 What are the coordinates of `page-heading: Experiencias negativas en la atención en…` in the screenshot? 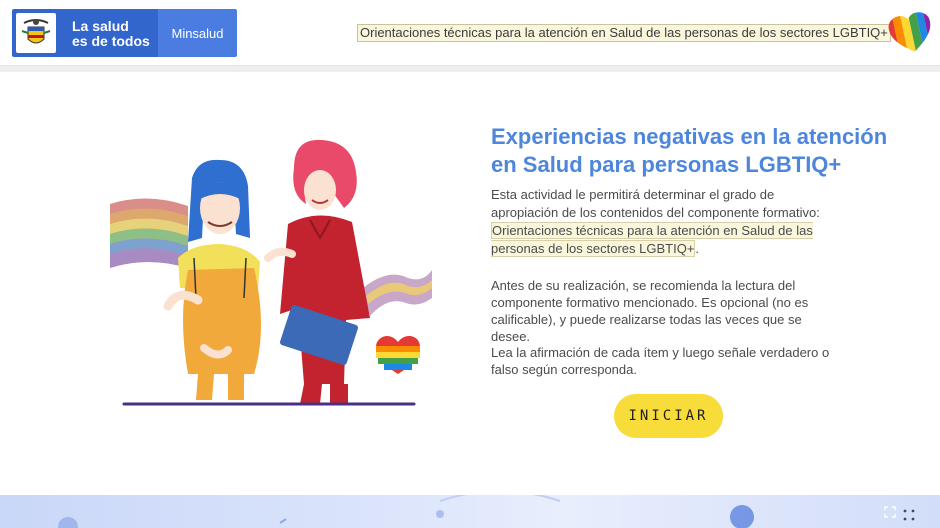 It's located at (689, 150).